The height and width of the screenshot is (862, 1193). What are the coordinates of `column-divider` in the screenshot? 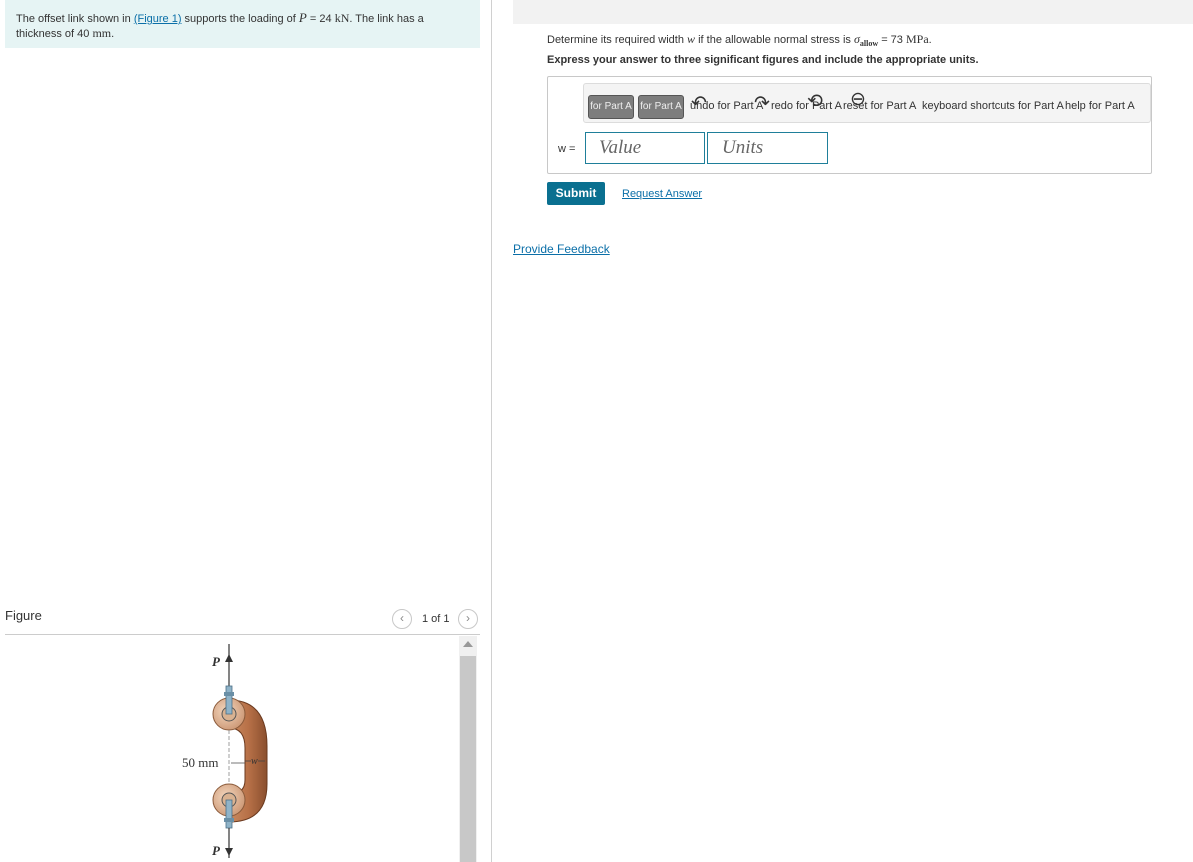 It's located at (491, 431).